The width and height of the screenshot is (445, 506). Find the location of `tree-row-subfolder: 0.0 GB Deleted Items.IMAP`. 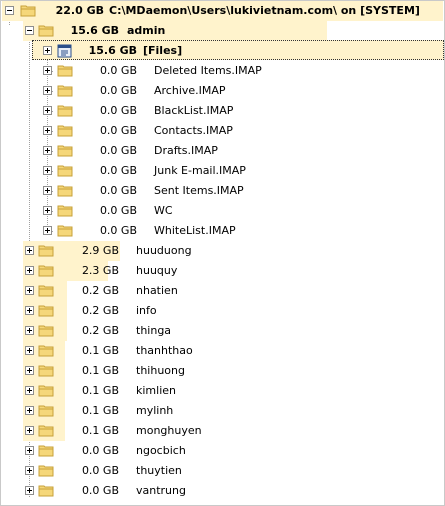

tree-row-subfolder: 0.0 GB Deleted Items.IMAP is located at coordinates (222, 71).